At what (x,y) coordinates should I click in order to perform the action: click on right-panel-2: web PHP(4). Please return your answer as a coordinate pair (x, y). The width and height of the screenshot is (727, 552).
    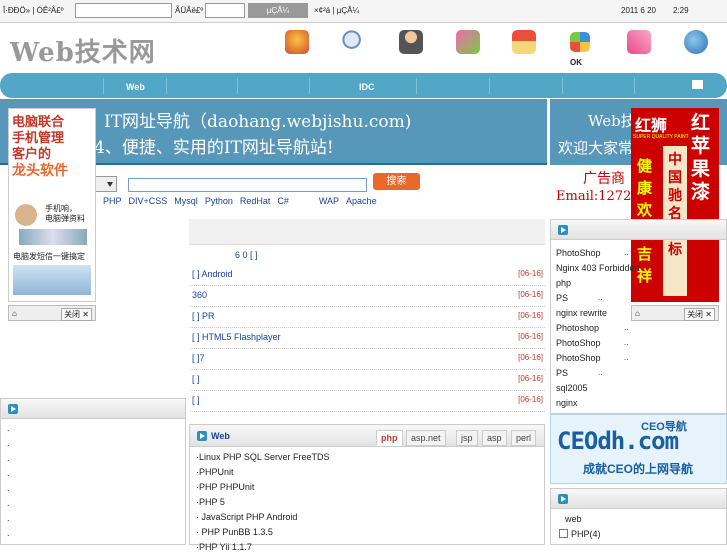
    Looking at the image, I should click on (638, 516).